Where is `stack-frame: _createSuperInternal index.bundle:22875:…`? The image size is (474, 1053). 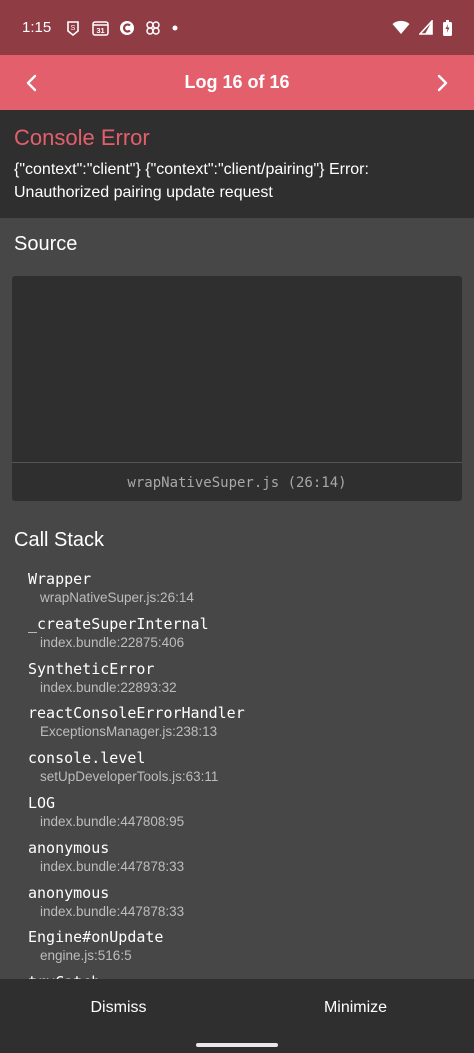
stack-frame: _createSuperInternal index.bundle:22875:… is located at coordinates (243, 635).